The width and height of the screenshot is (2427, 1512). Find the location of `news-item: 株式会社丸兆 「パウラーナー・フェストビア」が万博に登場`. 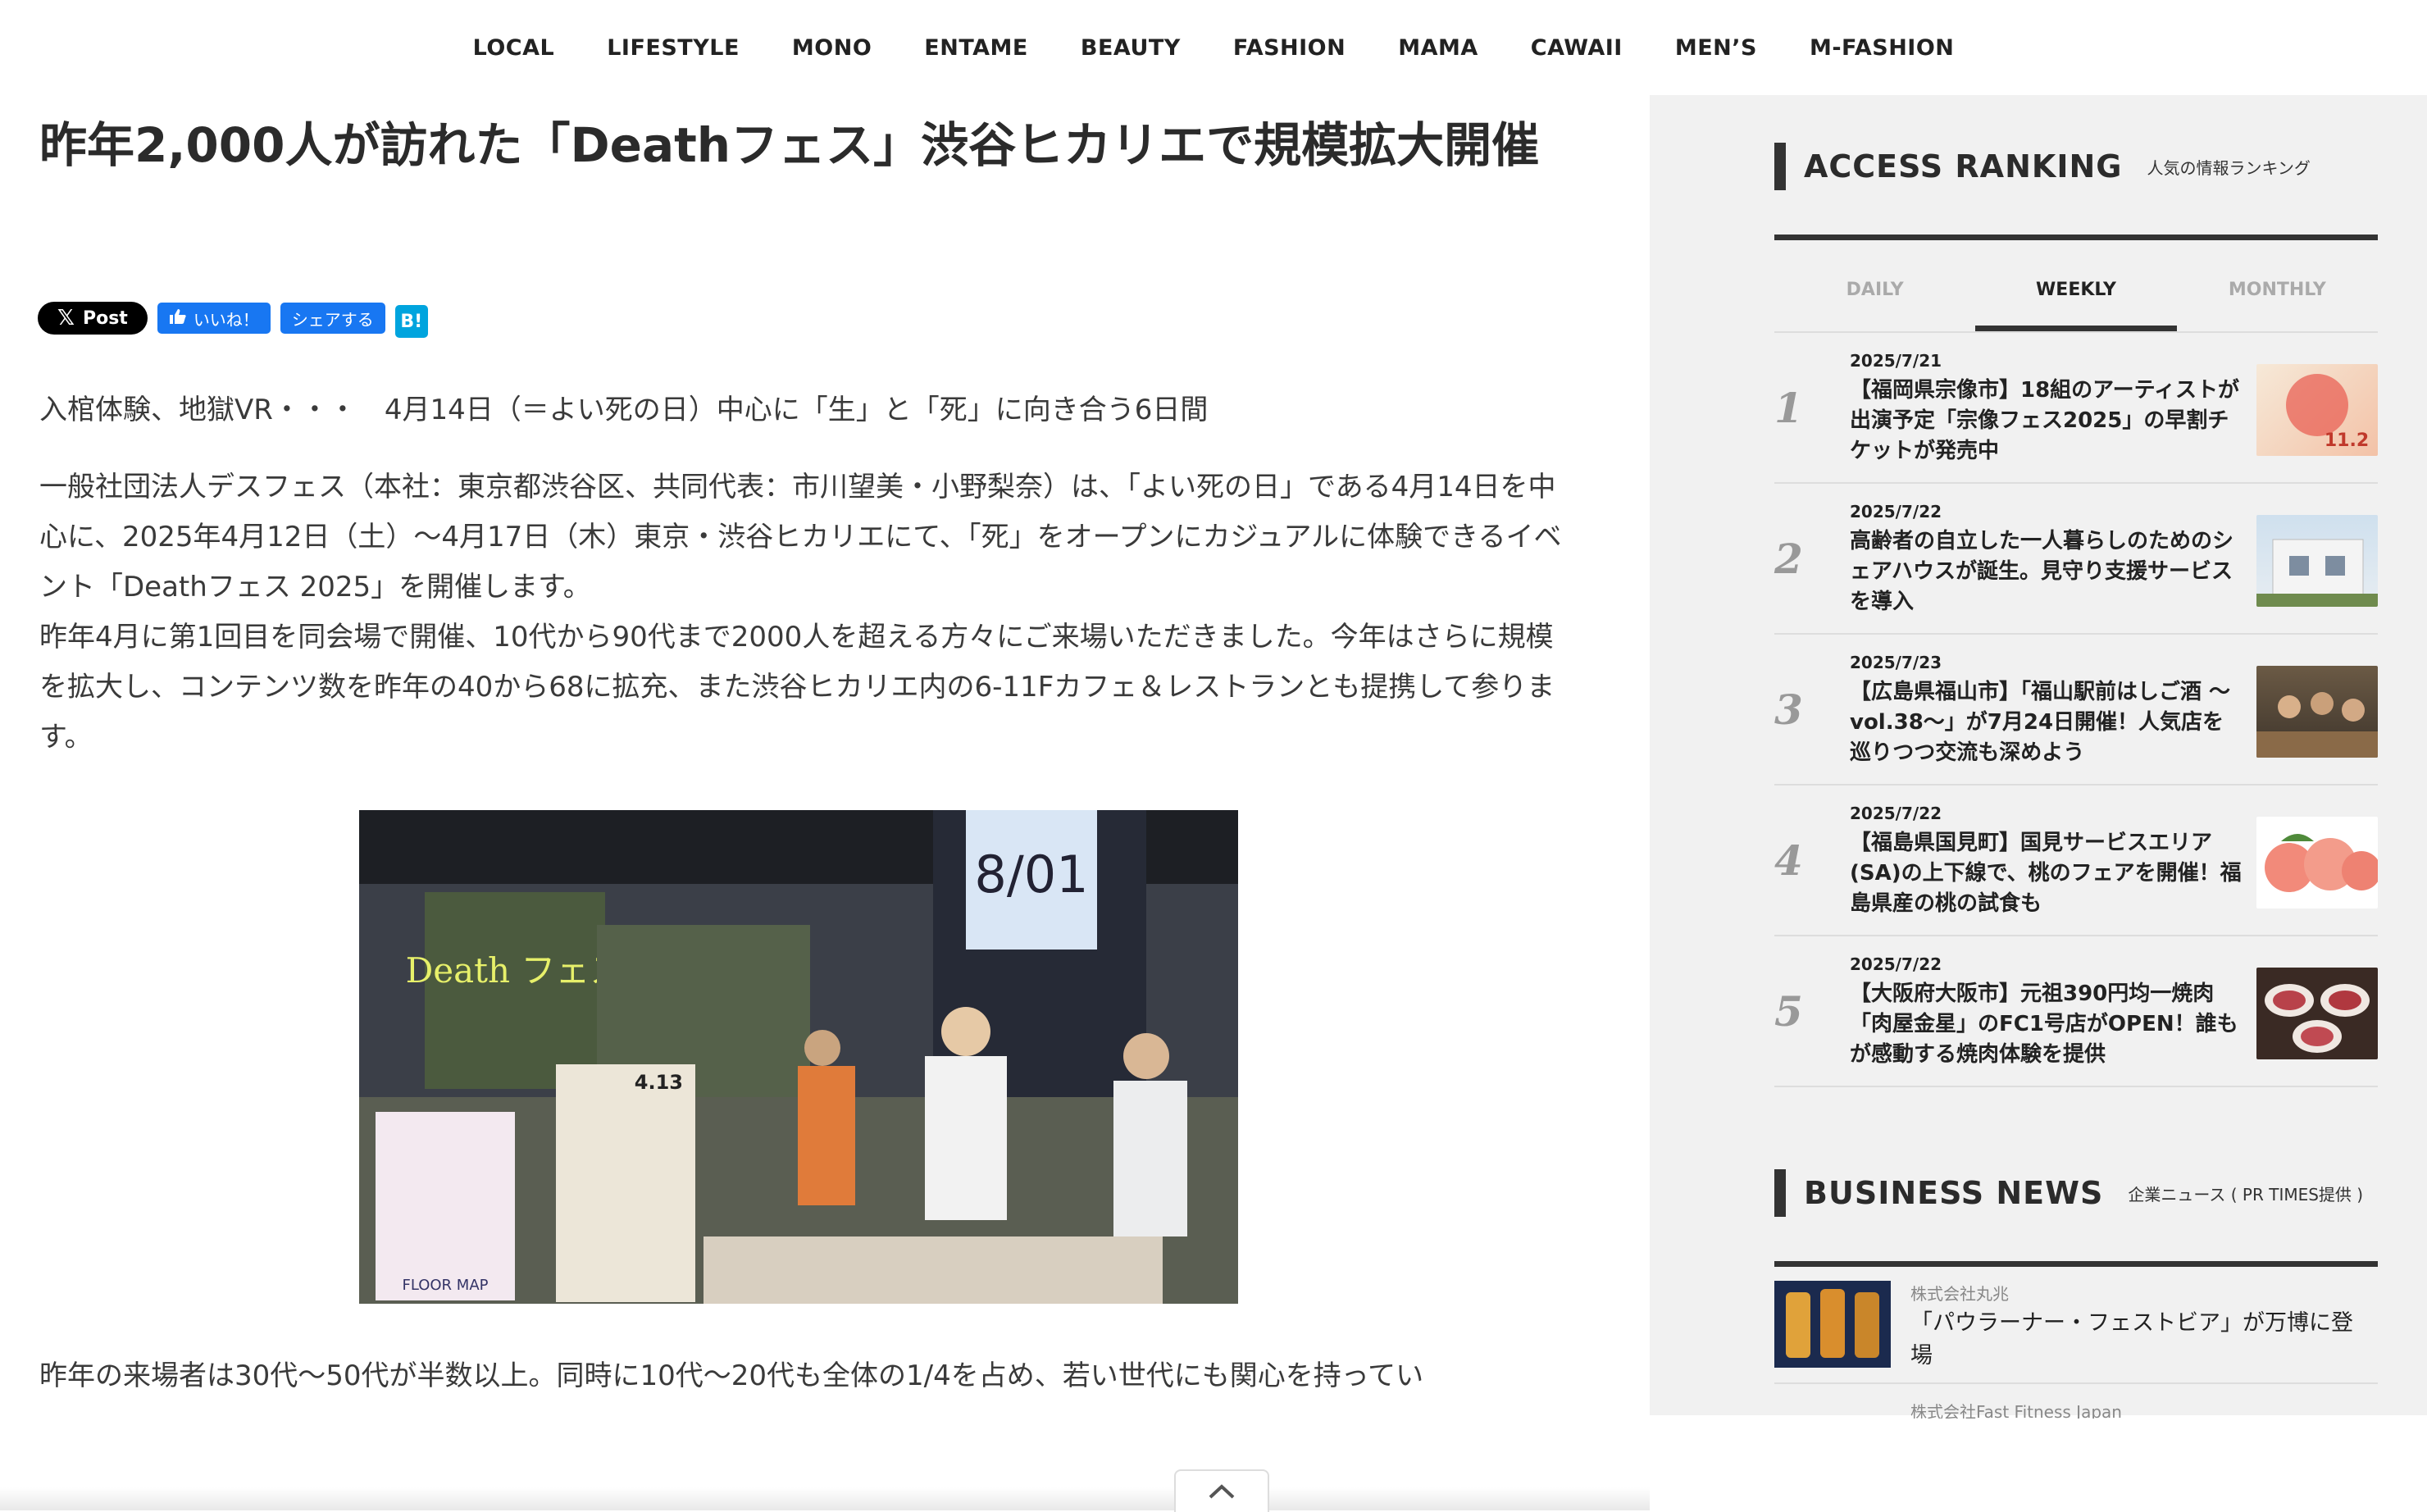

news-item: 株式会社丸兆 「パウラーナー・フェストビア」が万博に登場 is located at coordinates (2076, 1332).